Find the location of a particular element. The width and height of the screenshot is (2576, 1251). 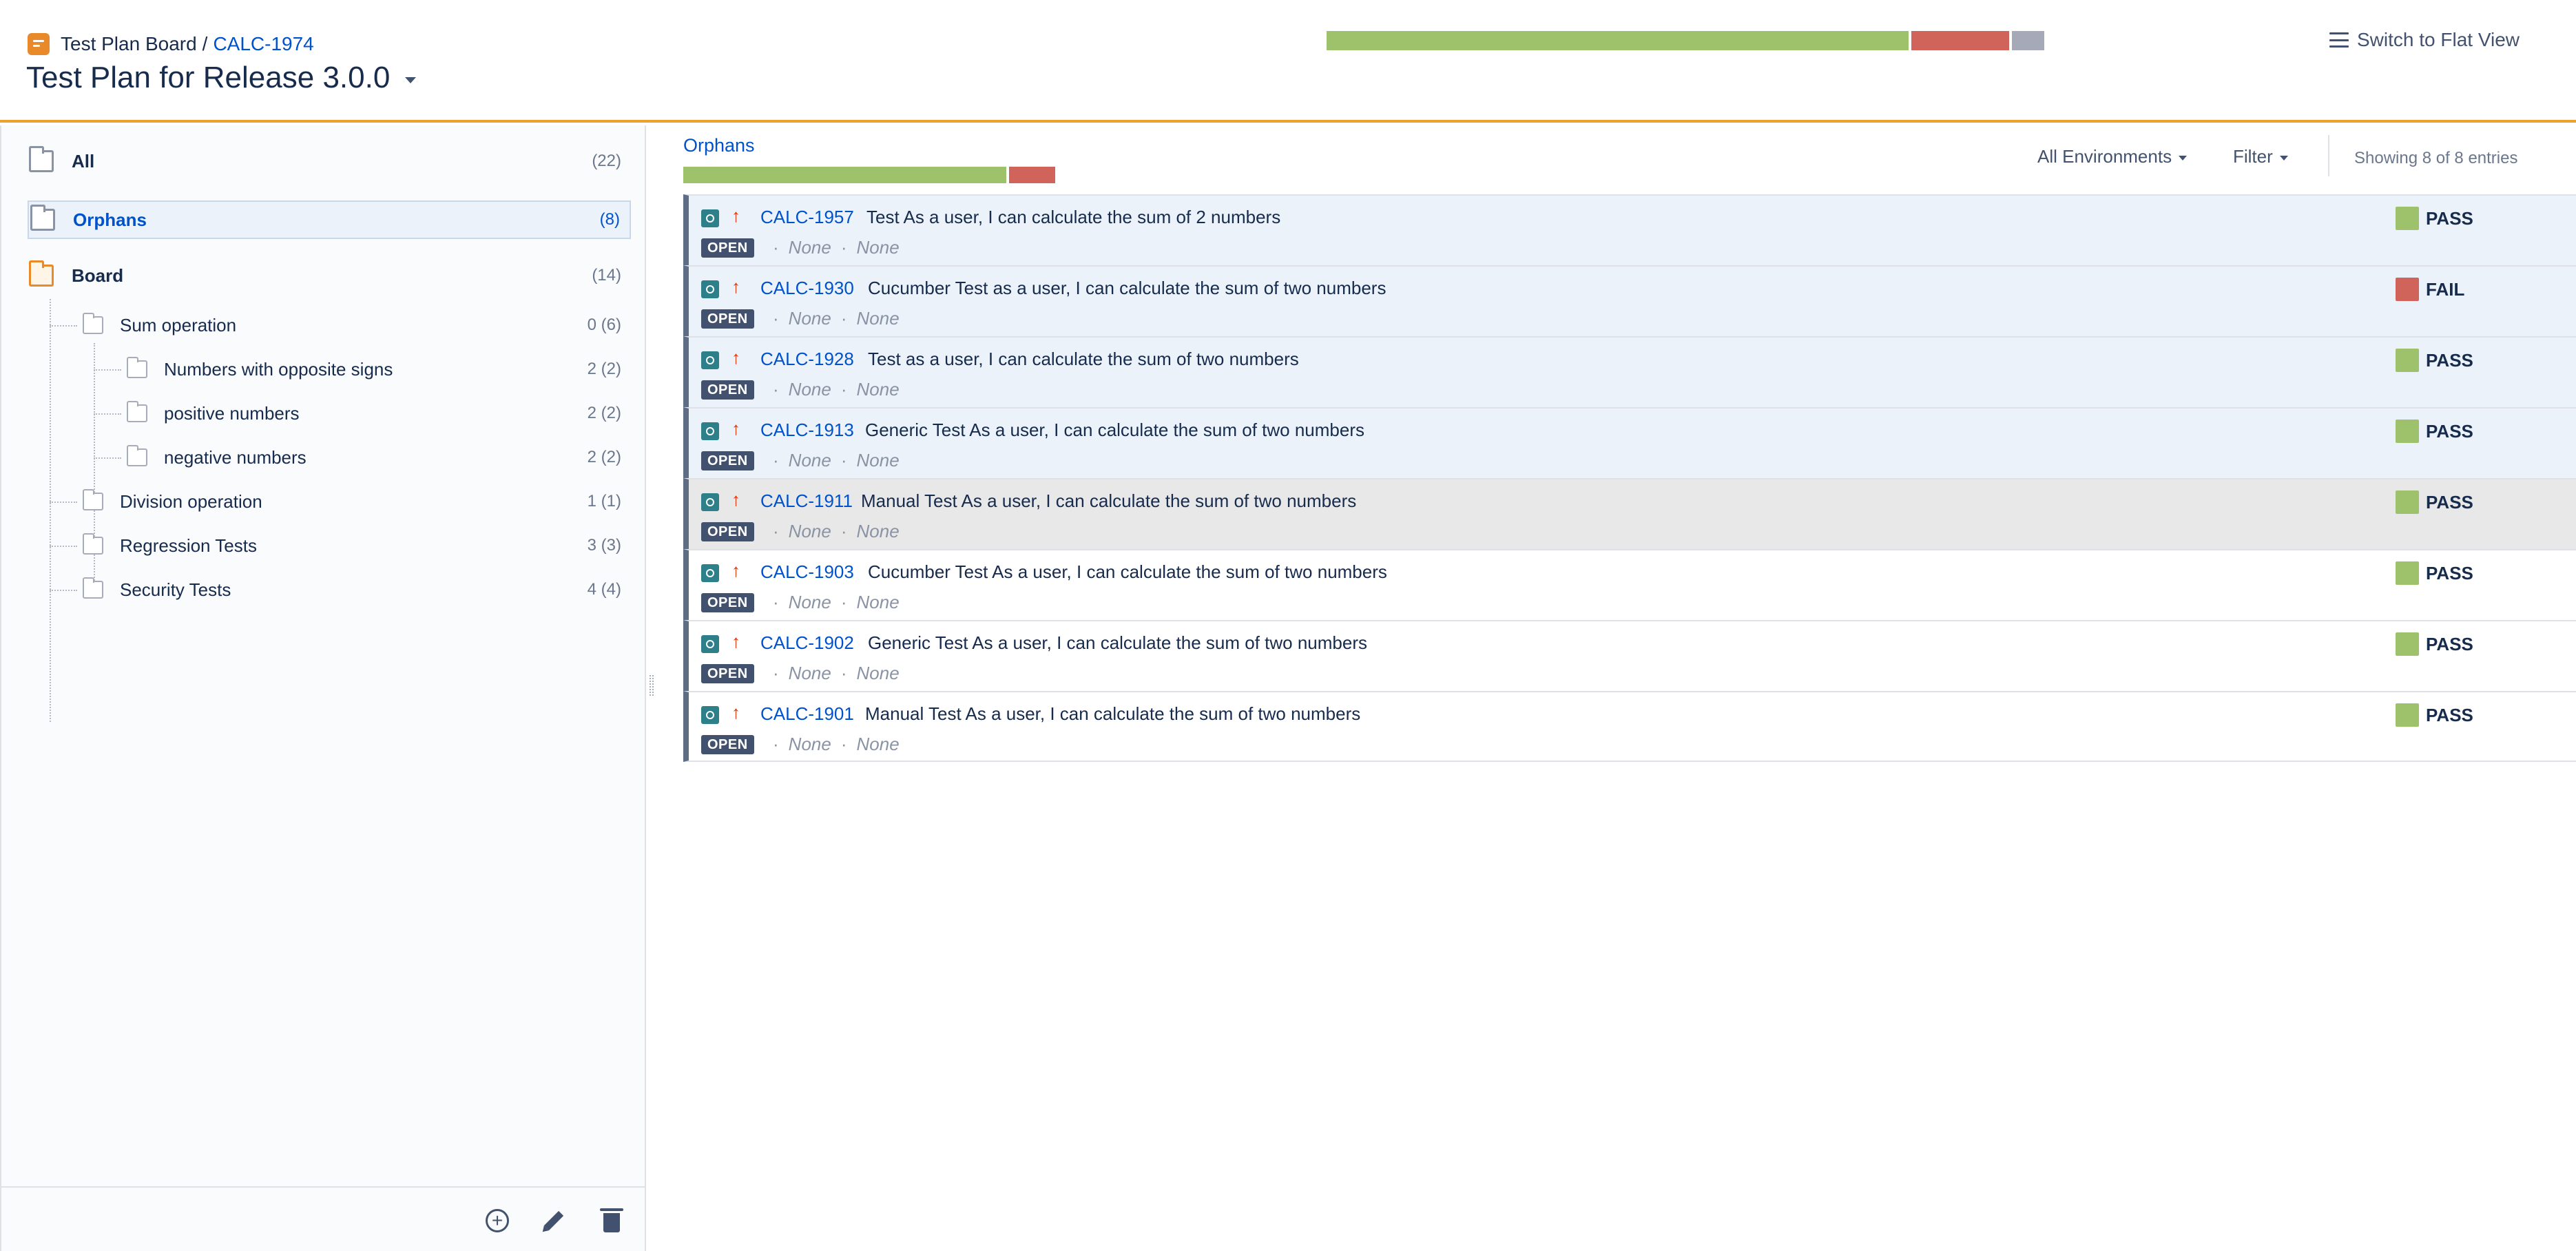

tree-item-orphans: Orphans (8) is located at coordinates (329, 219).